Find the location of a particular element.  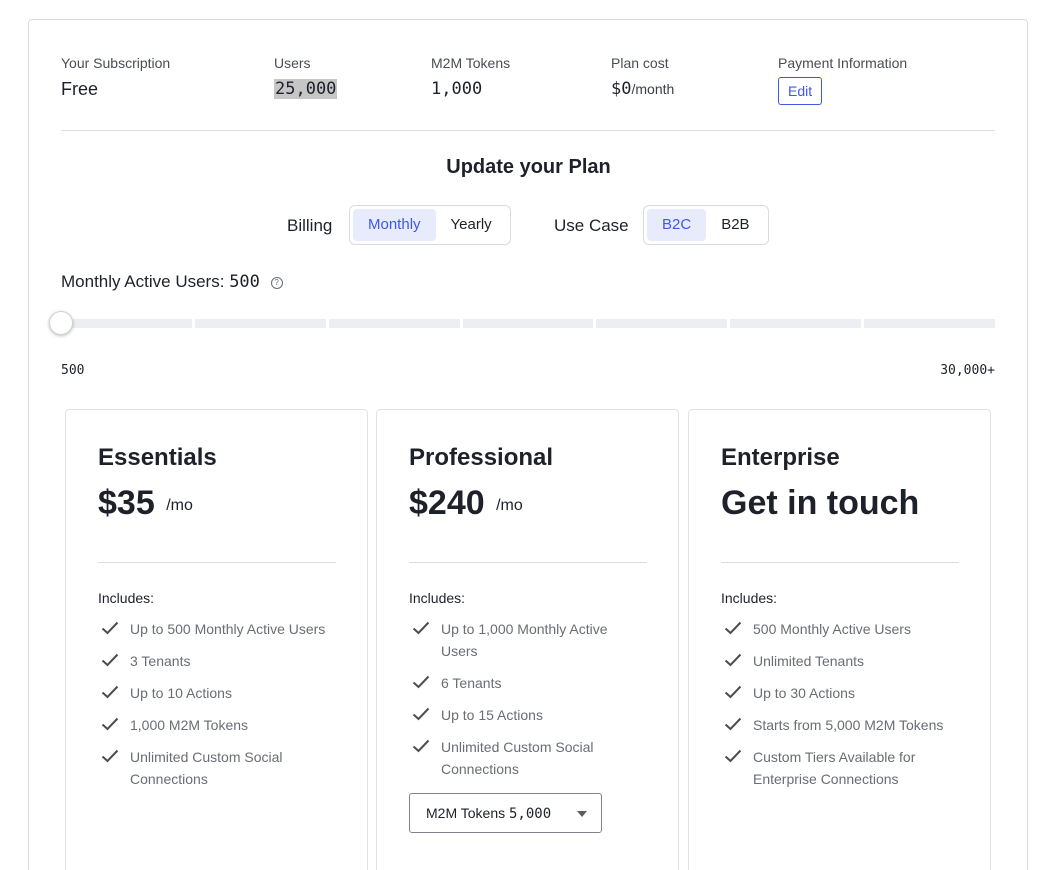

billing-label: Billing is located at coordinates (310, 225).